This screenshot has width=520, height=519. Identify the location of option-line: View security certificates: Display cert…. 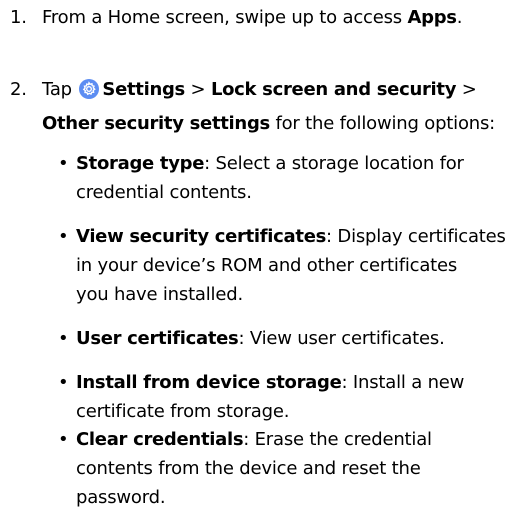
(291, 237).